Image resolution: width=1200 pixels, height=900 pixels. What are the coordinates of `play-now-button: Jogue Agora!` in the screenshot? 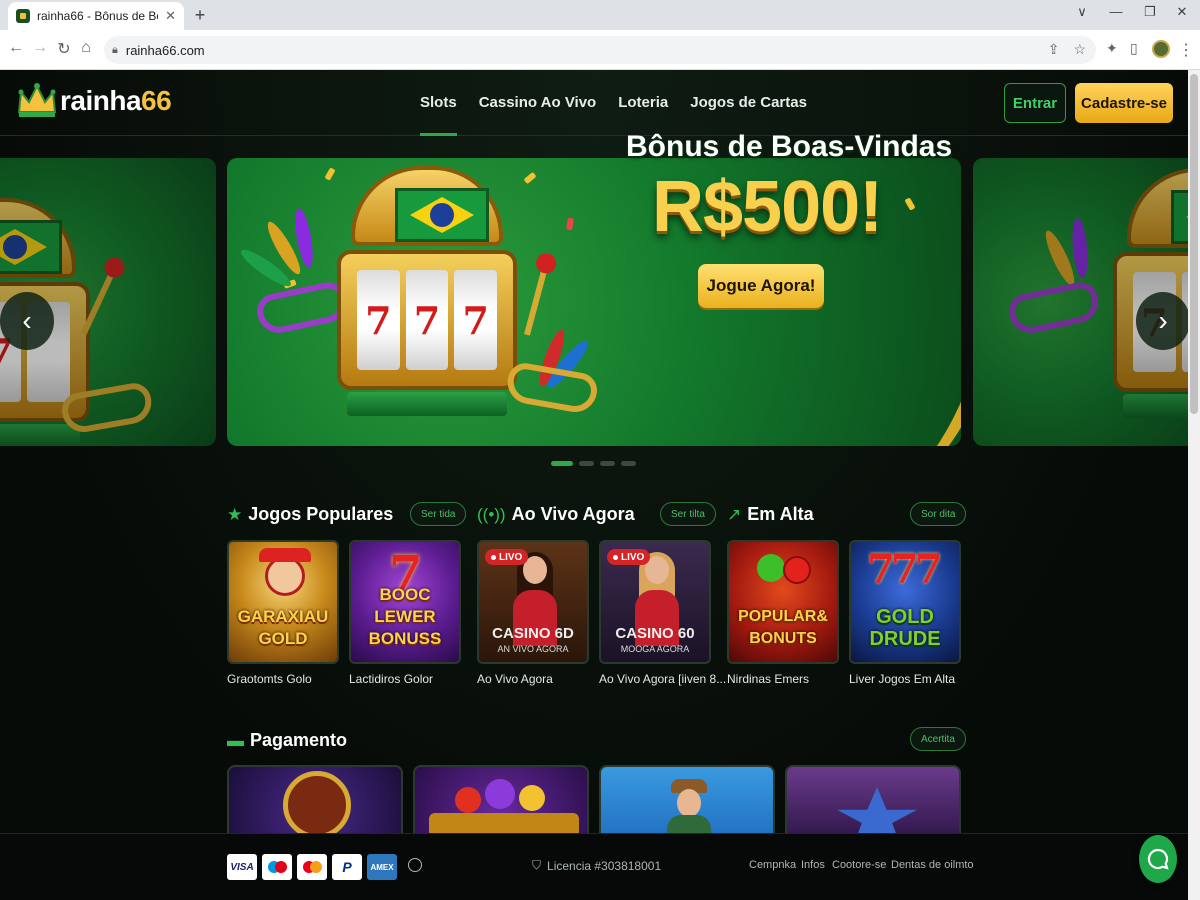 It's located at (761, 286).